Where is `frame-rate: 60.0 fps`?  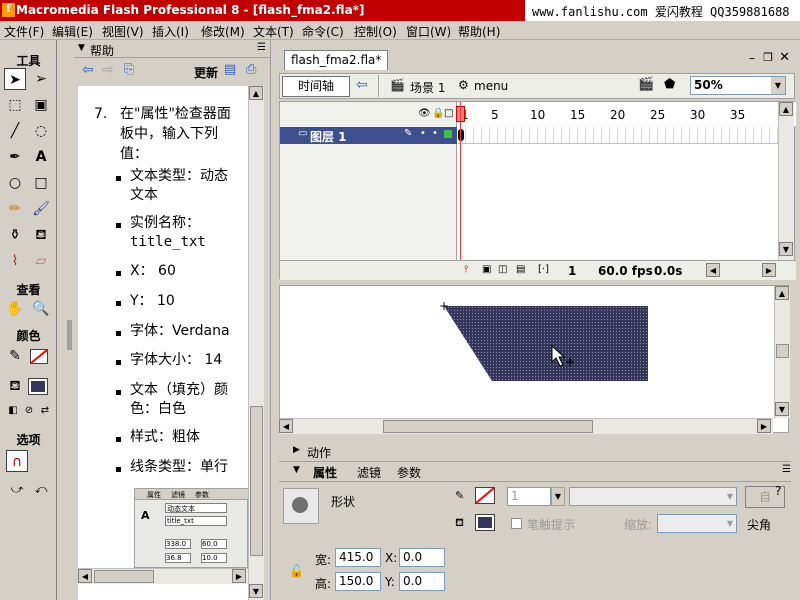
frame-rate: 60.0 fps is located at coordinates (625, 271).